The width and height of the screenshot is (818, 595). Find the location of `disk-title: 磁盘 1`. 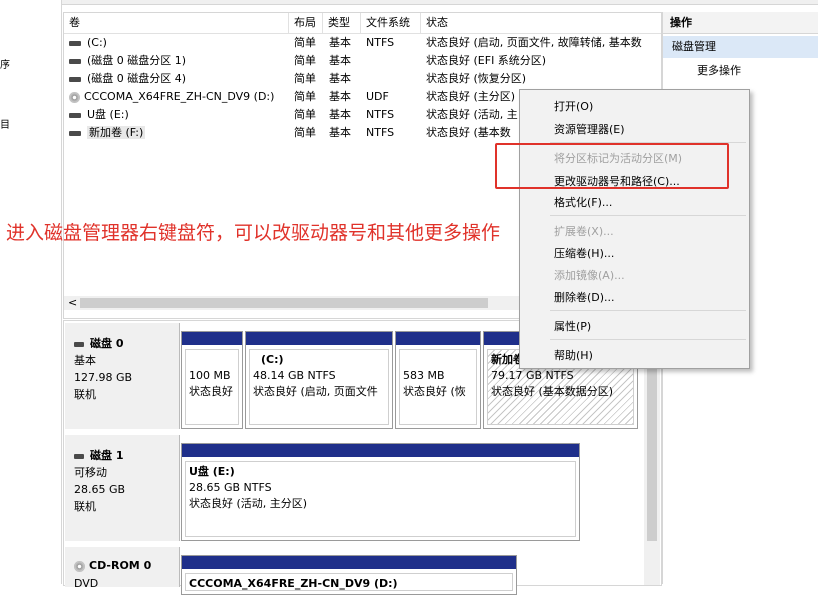

disk-title: 磁盘 1 is located at coordinates (107, 455).